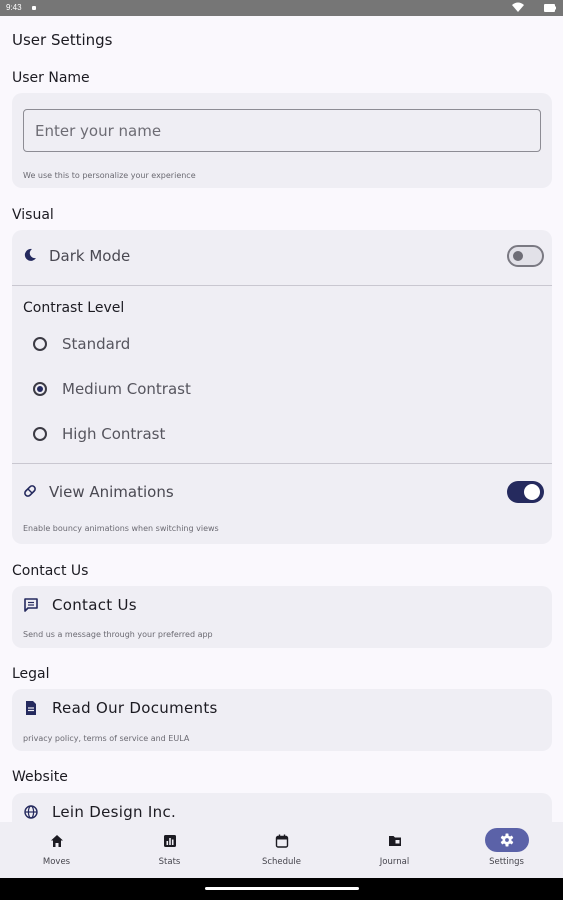 The height and width of the screenshot is (900, 563). I want to click on home-icon, so click(56, 841).